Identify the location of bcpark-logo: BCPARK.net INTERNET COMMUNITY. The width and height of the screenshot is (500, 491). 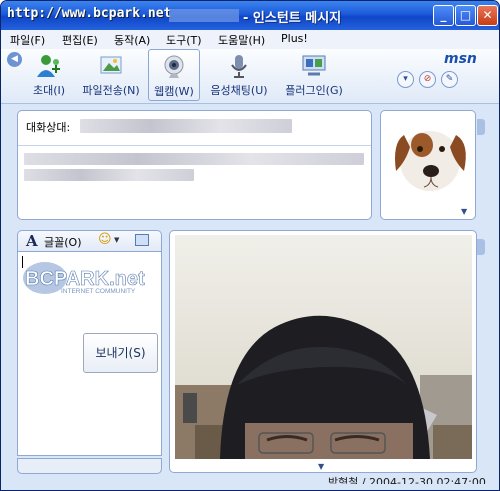
(84, 278).